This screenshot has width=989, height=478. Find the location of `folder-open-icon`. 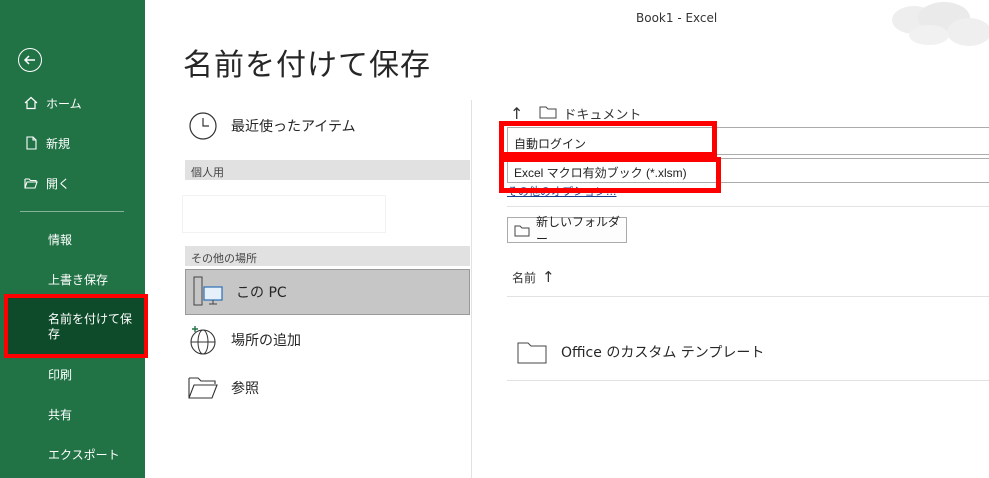

folder-open-icon is located at coordinates (203, 388).